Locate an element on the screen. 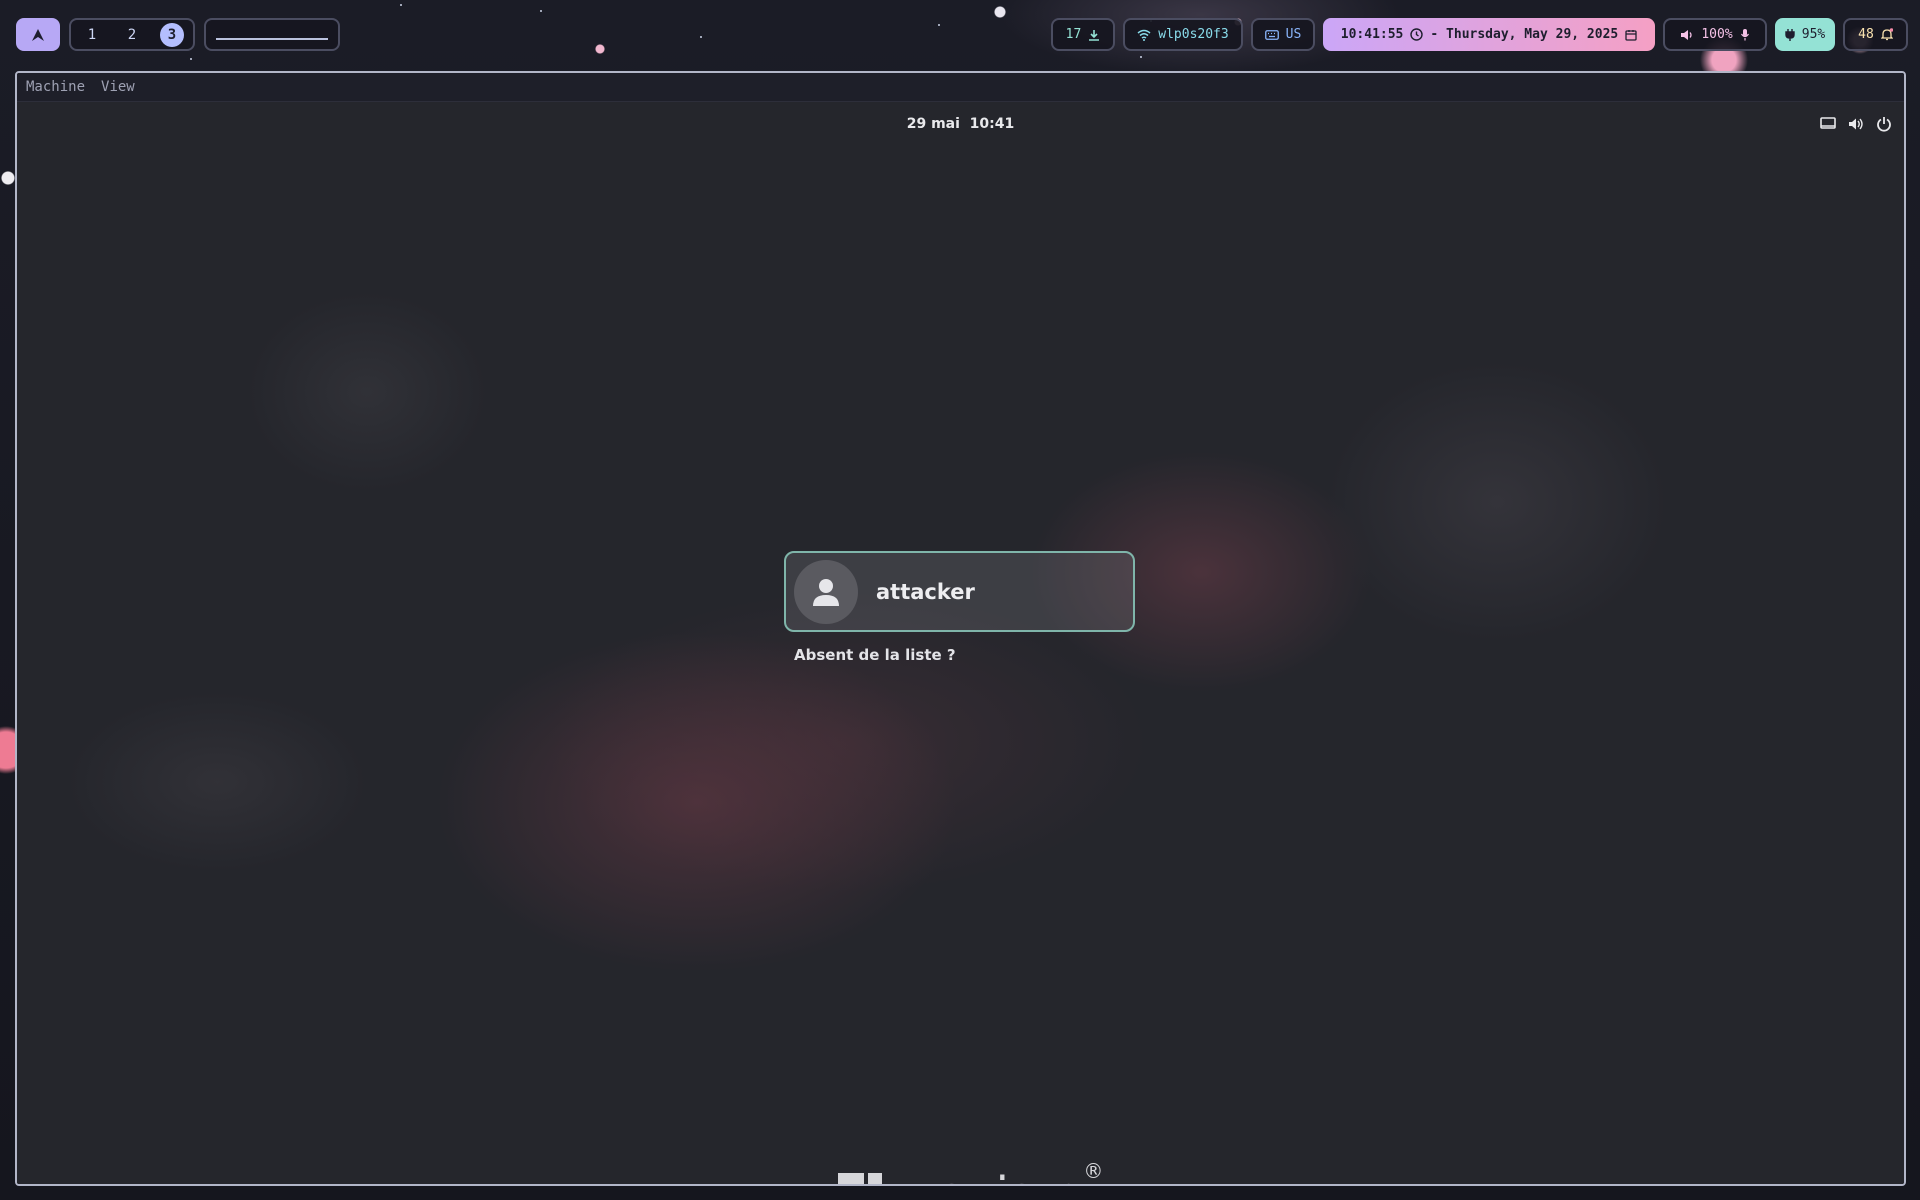  clock-time: 10:41:55 is located at coordinates (1372, 34).